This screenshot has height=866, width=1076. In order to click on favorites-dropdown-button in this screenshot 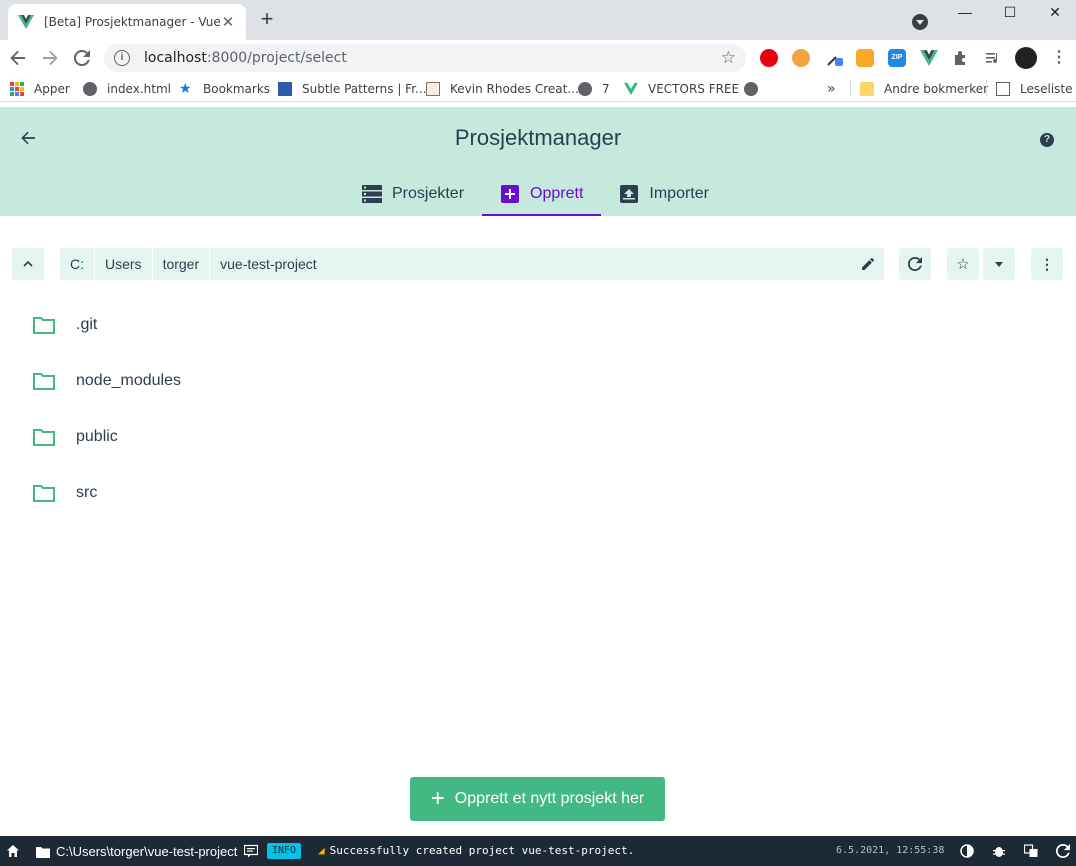, I will do `click(999, 264)`.